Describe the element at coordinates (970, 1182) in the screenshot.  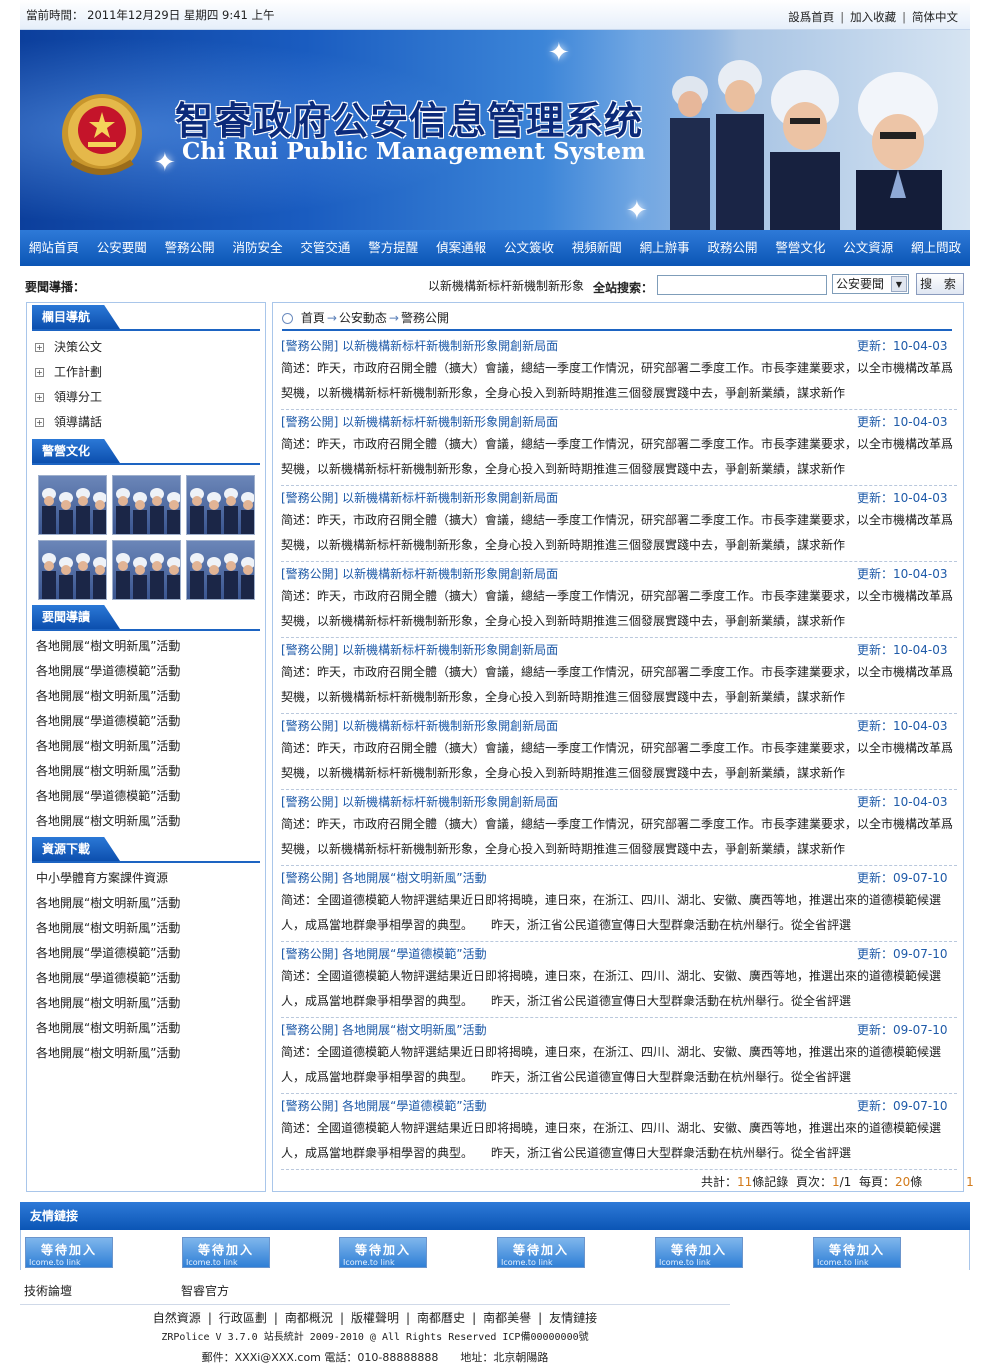
I see `page-link: 1` at that location.